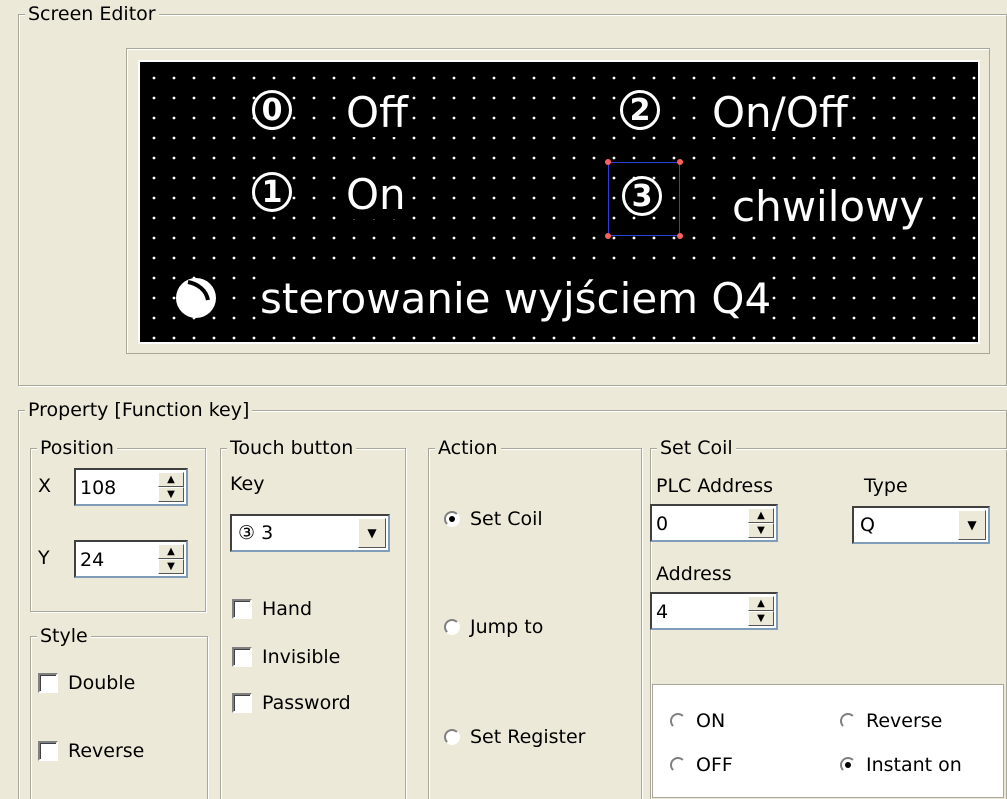 The width and height of the screenshot is (1007, 799). What do you see at coordinates (92, 560) in the screenshot?
I see `y-value: 24` at bounding box center [92, 560].